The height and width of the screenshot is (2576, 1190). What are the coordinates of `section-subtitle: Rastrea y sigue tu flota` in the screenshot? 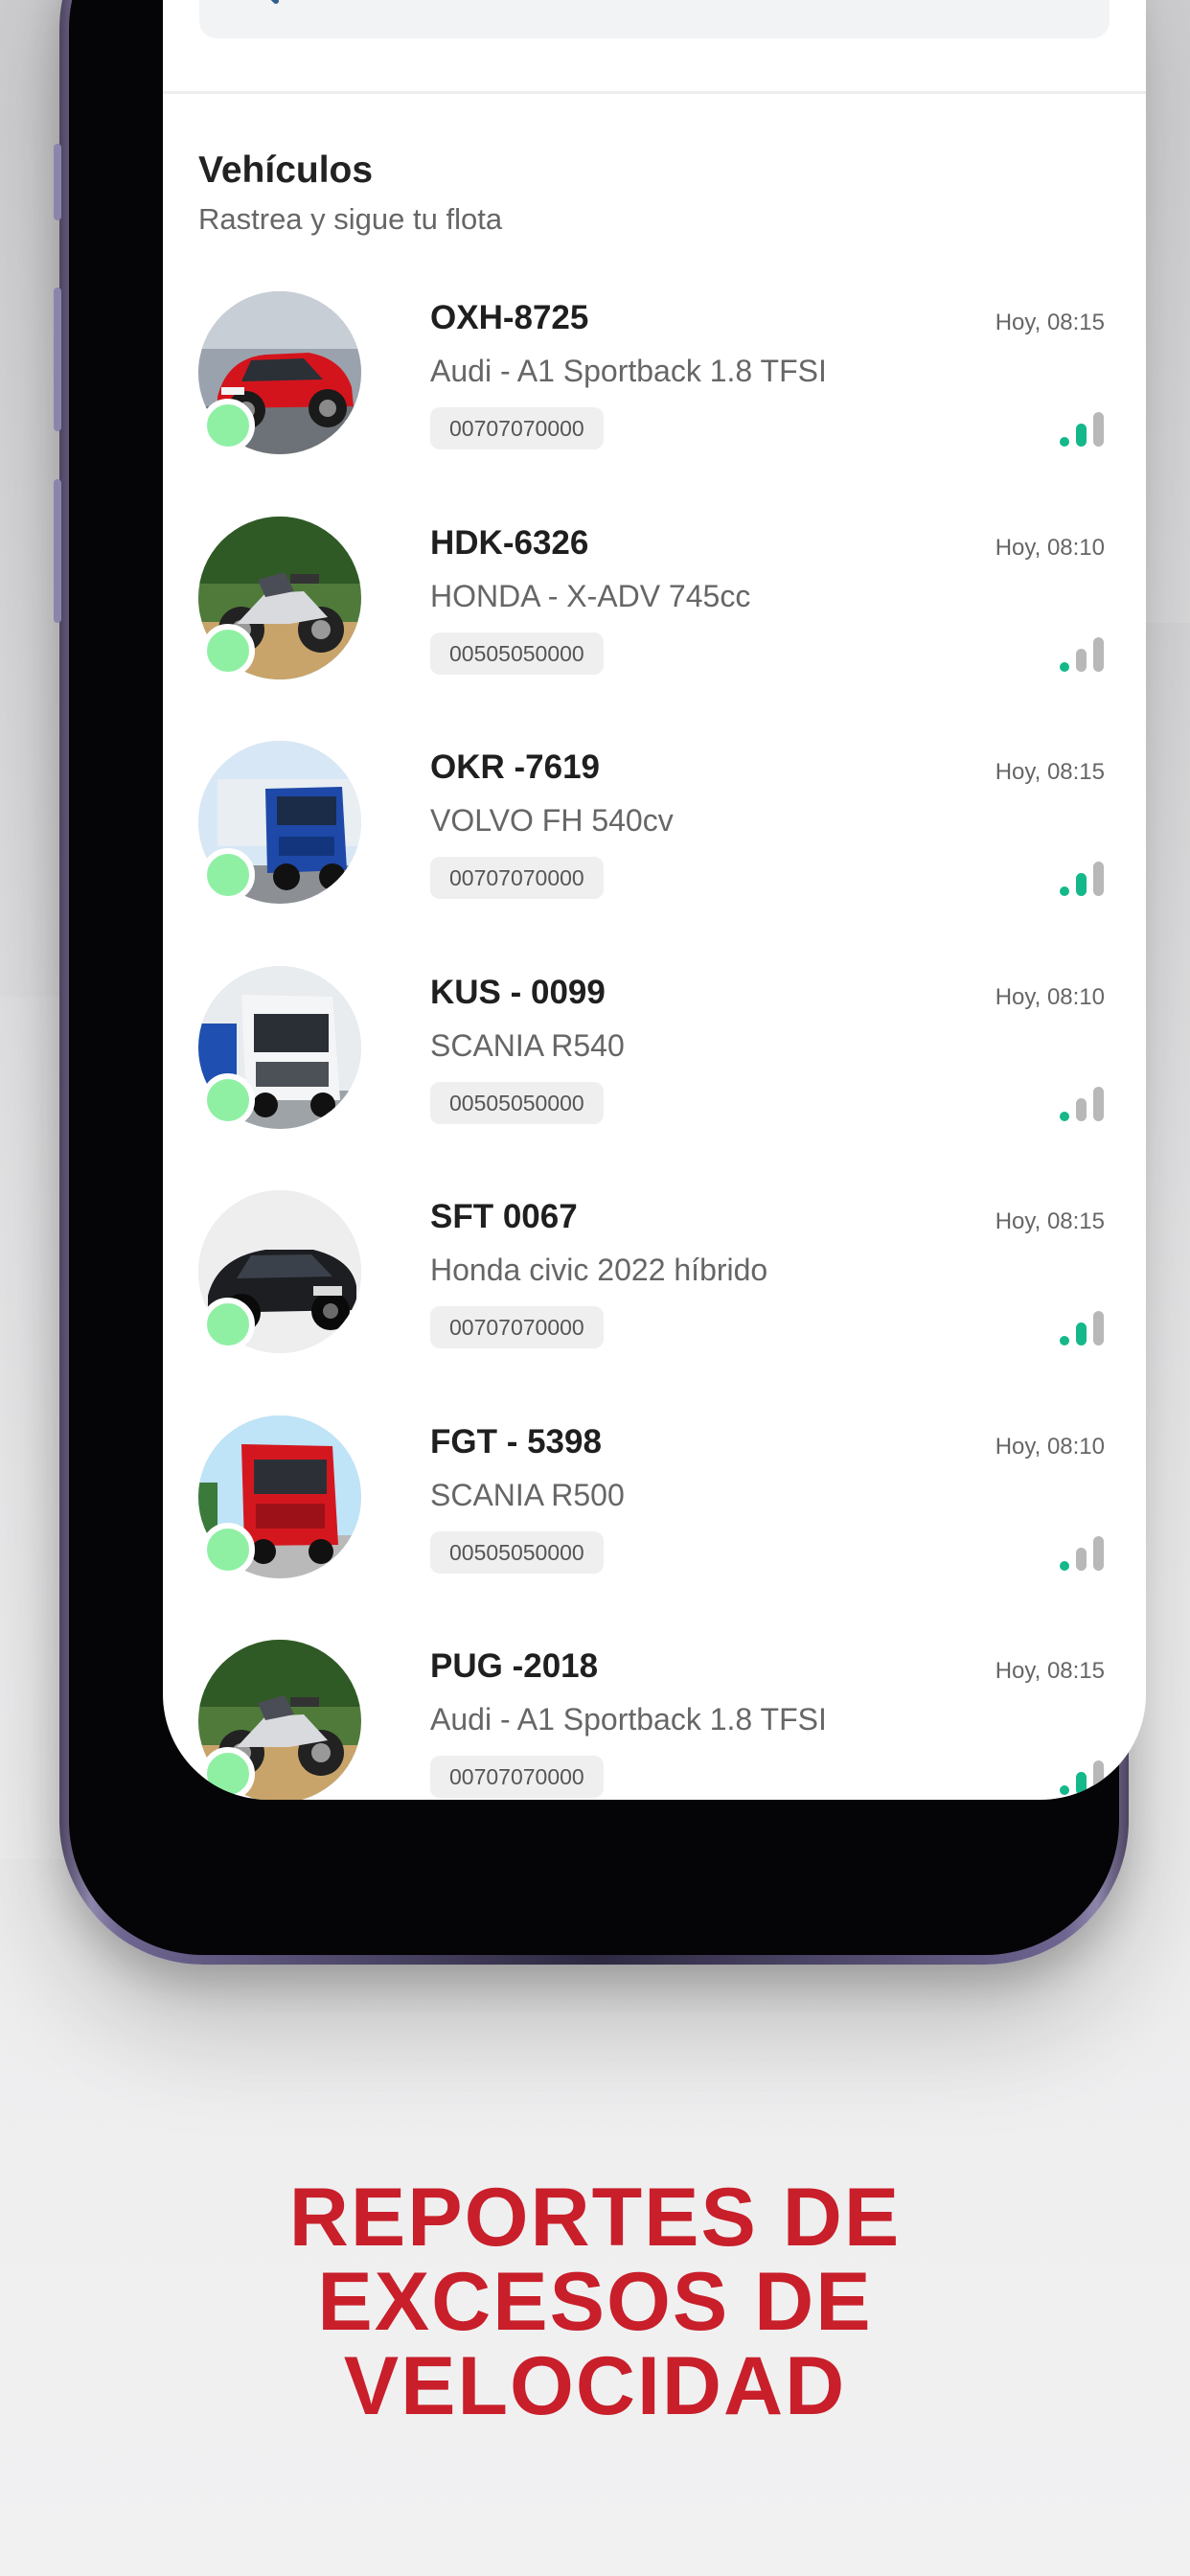 It's located at (350, 219).